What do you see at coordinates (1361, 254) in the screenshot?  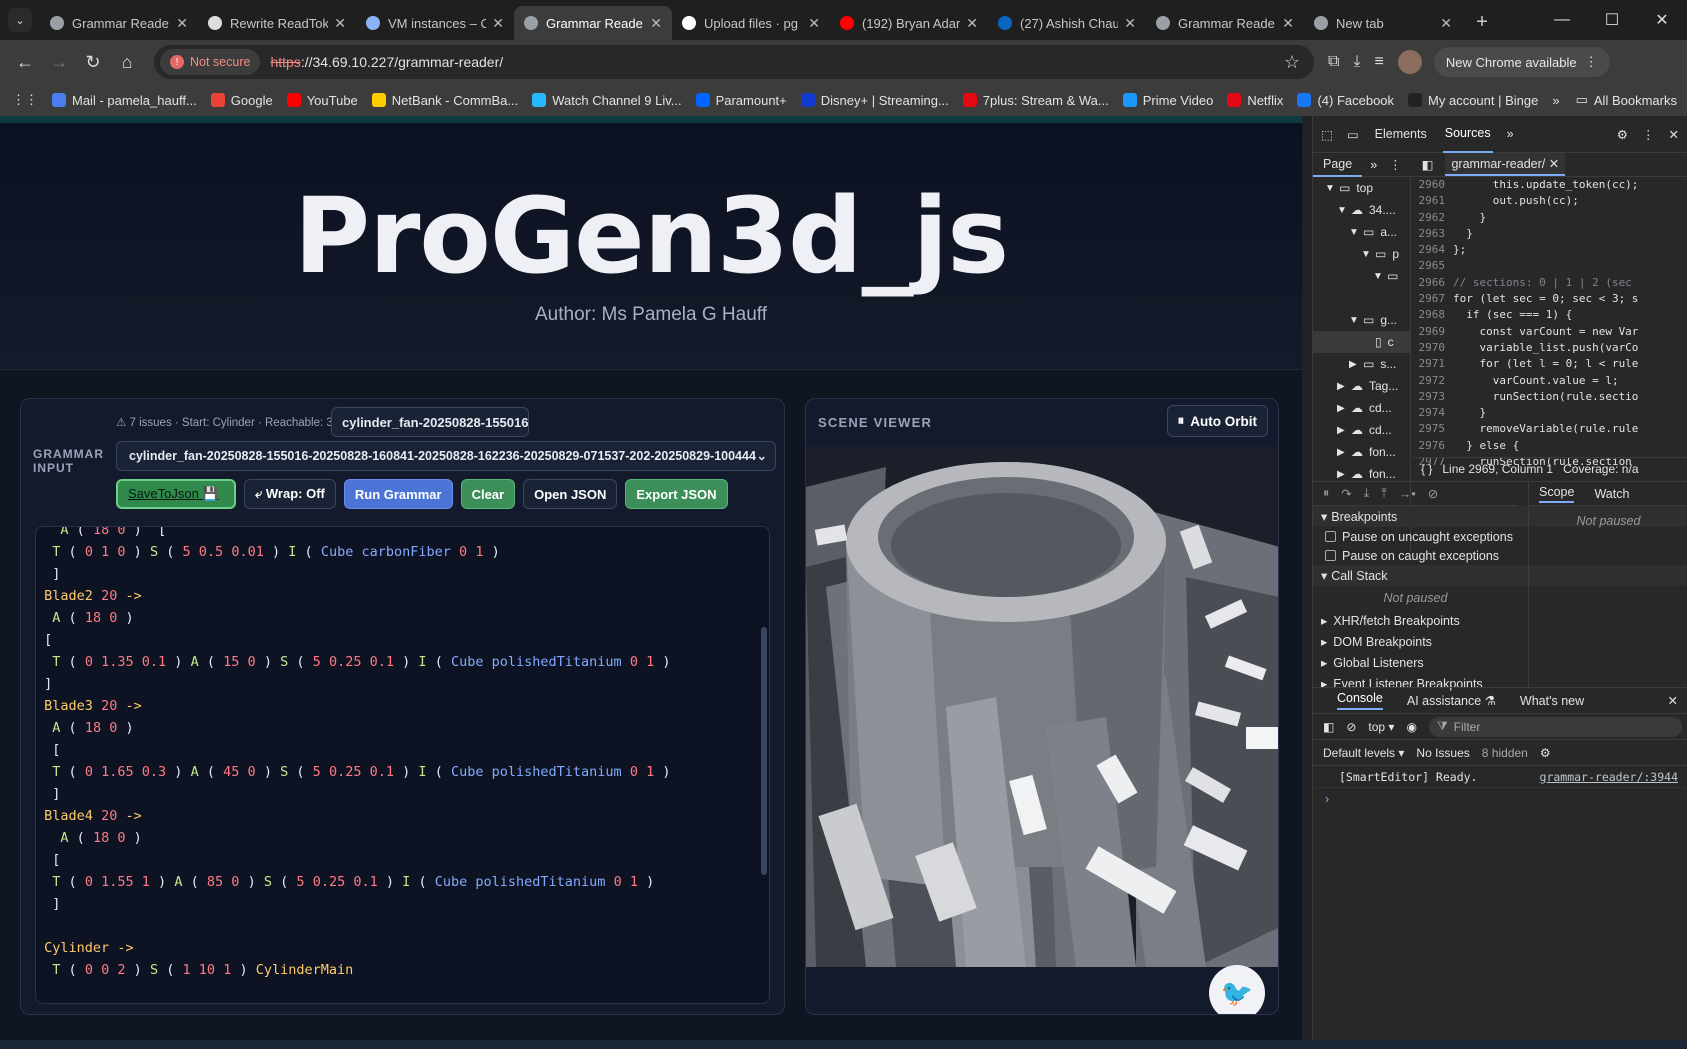 I see `tree-node: ▼ ▭ p` at bounding box center [1361, 254].